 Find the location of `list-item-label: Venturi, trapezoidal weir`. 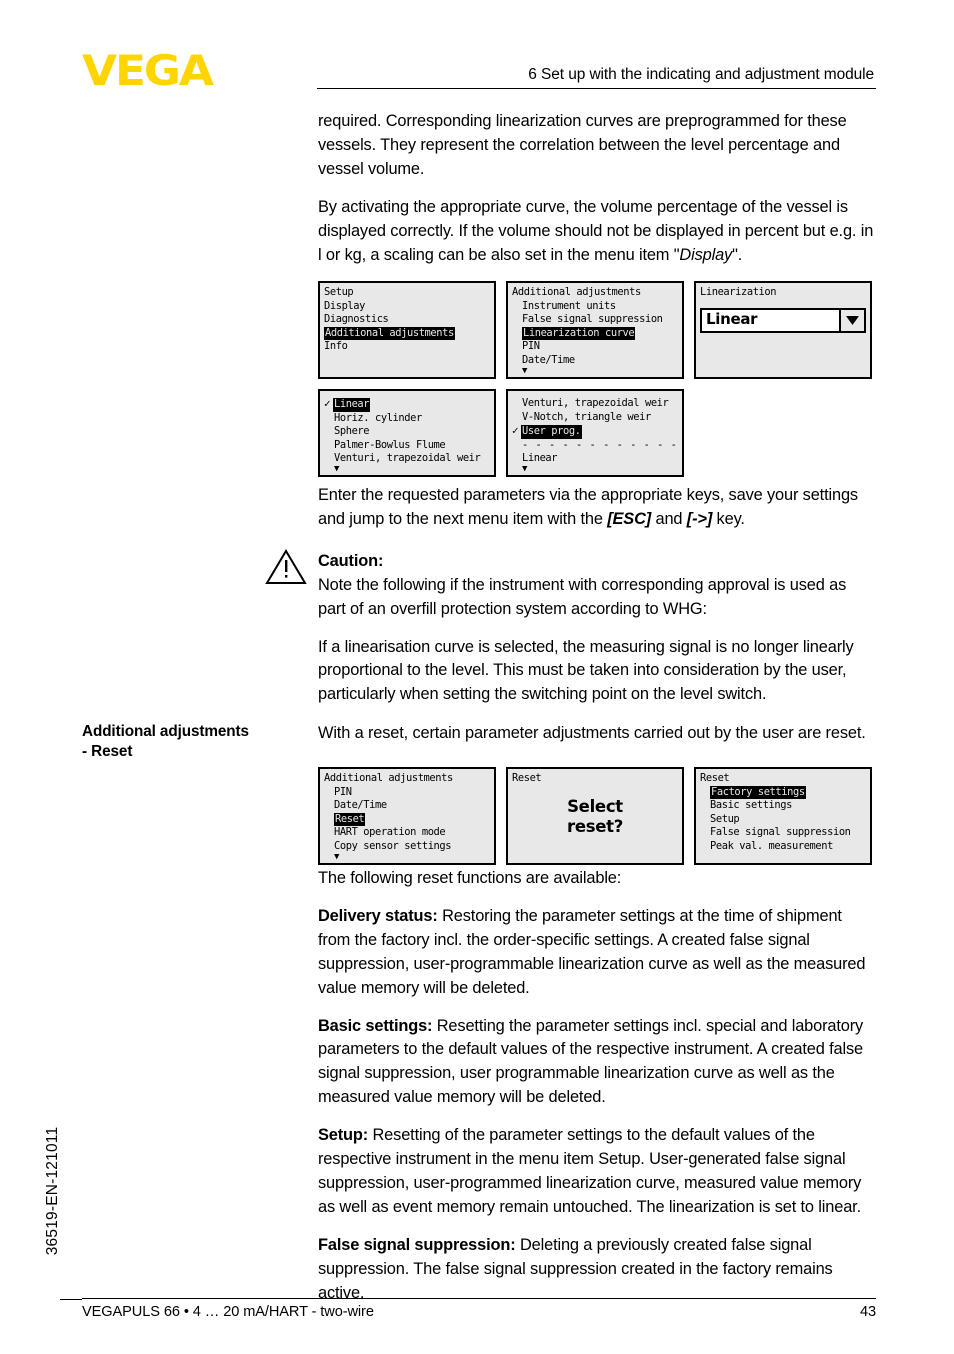

list-item-label: Venturi, trapezoidal weir is located at coordinates (595, 403).